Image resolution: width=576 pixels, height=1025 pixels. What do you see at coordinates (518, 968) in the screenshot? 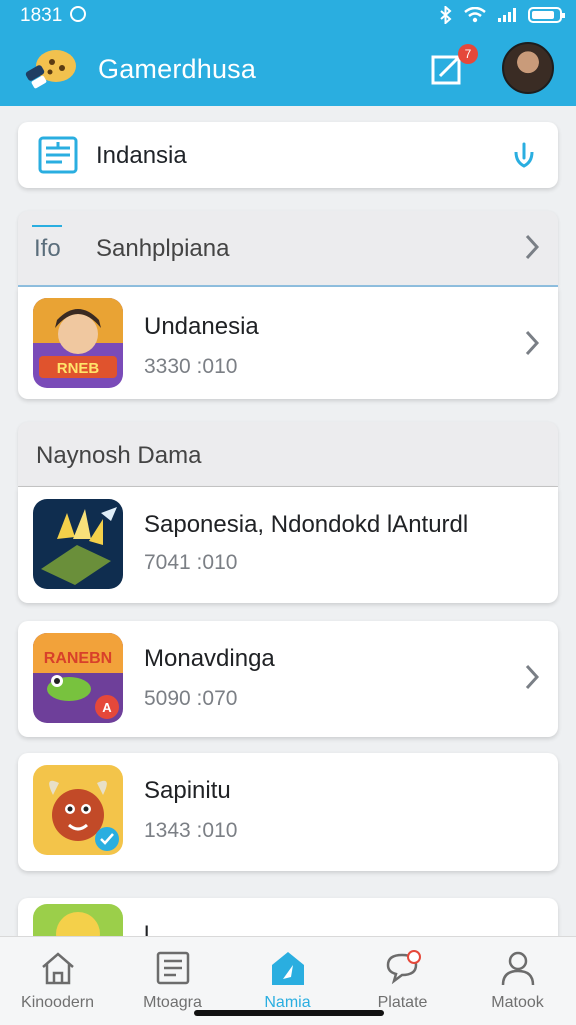
I see `profile-icon` at bounding box center [518, 968].